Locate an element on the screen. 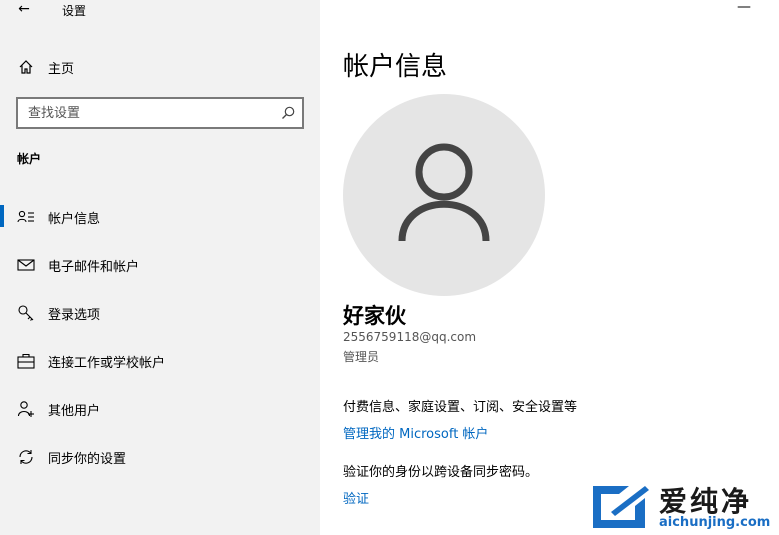  sidebar-item-label: 登录选项 is located at coordinates (74, 315).